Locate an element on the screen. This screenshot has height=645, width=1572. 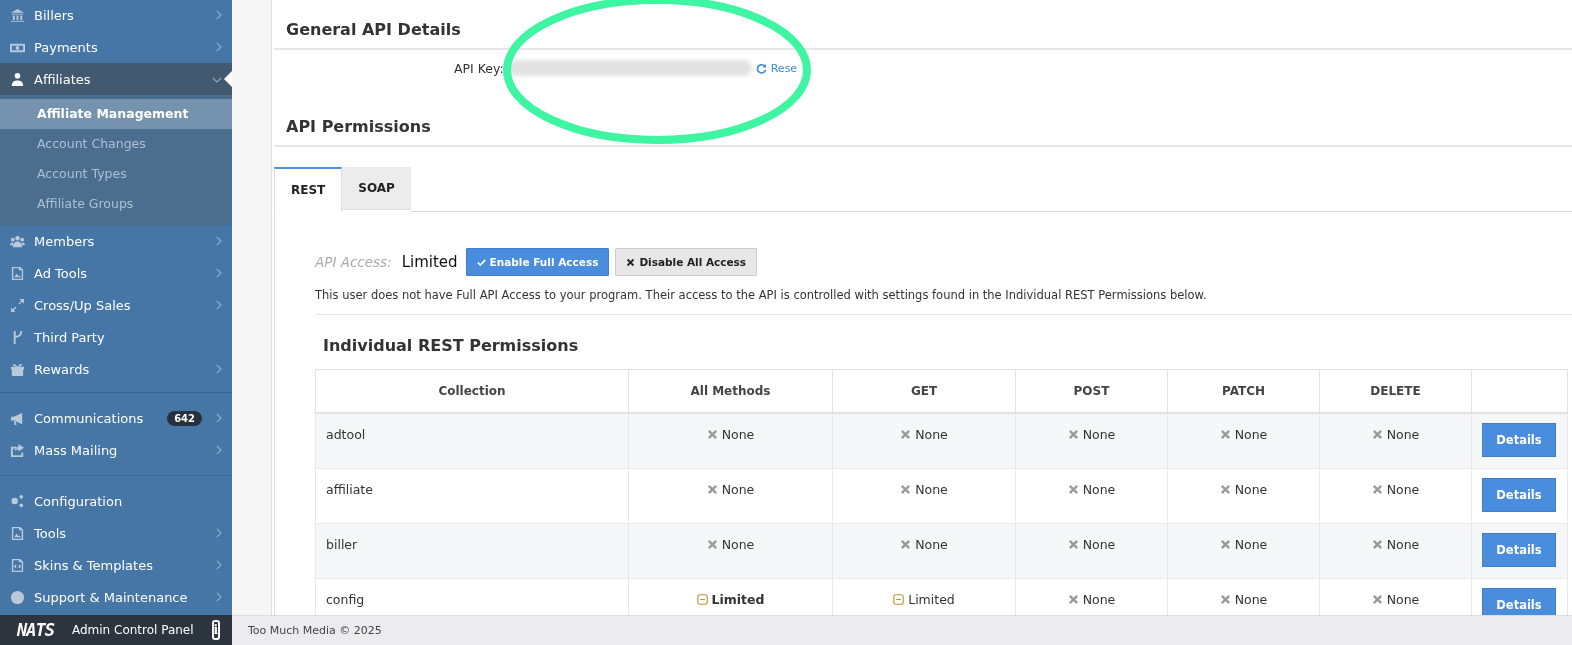
logo: NATS is located at coordinates (35, 630).